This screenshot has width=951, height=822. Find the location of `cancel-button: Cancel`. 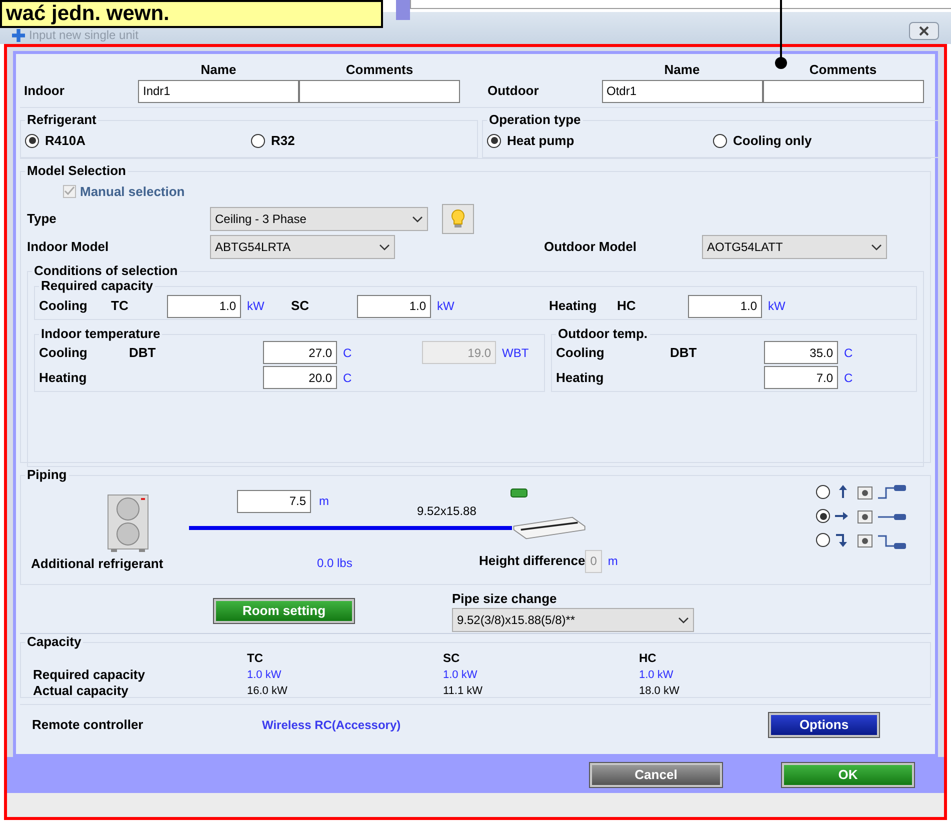

cancel-button: Cancel is located at coordinates (656, 775).